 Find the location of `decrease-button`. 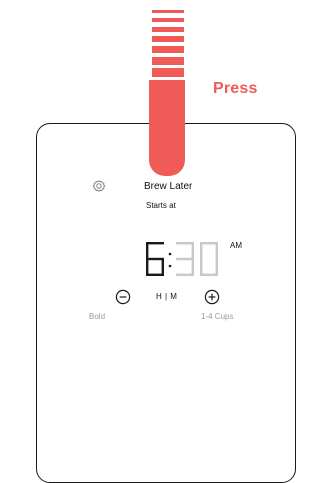

decrease-button is located at coordinates (123, 297).